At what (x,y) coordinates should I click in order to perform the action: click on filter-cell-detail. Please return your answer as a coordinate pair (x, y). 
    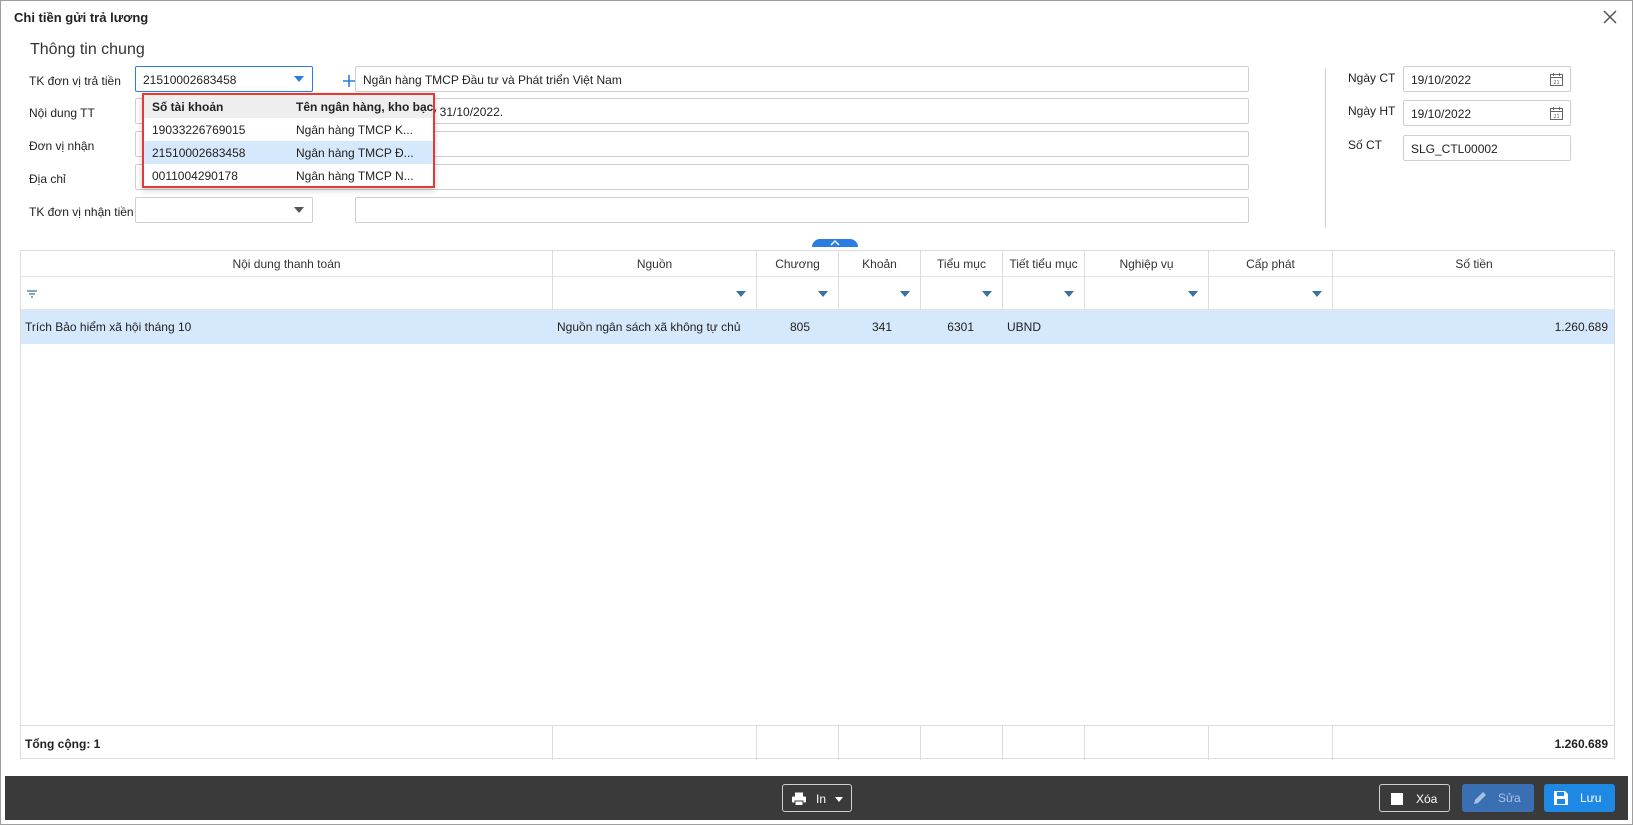
    Looking at the image, I should click on (1044, 293).